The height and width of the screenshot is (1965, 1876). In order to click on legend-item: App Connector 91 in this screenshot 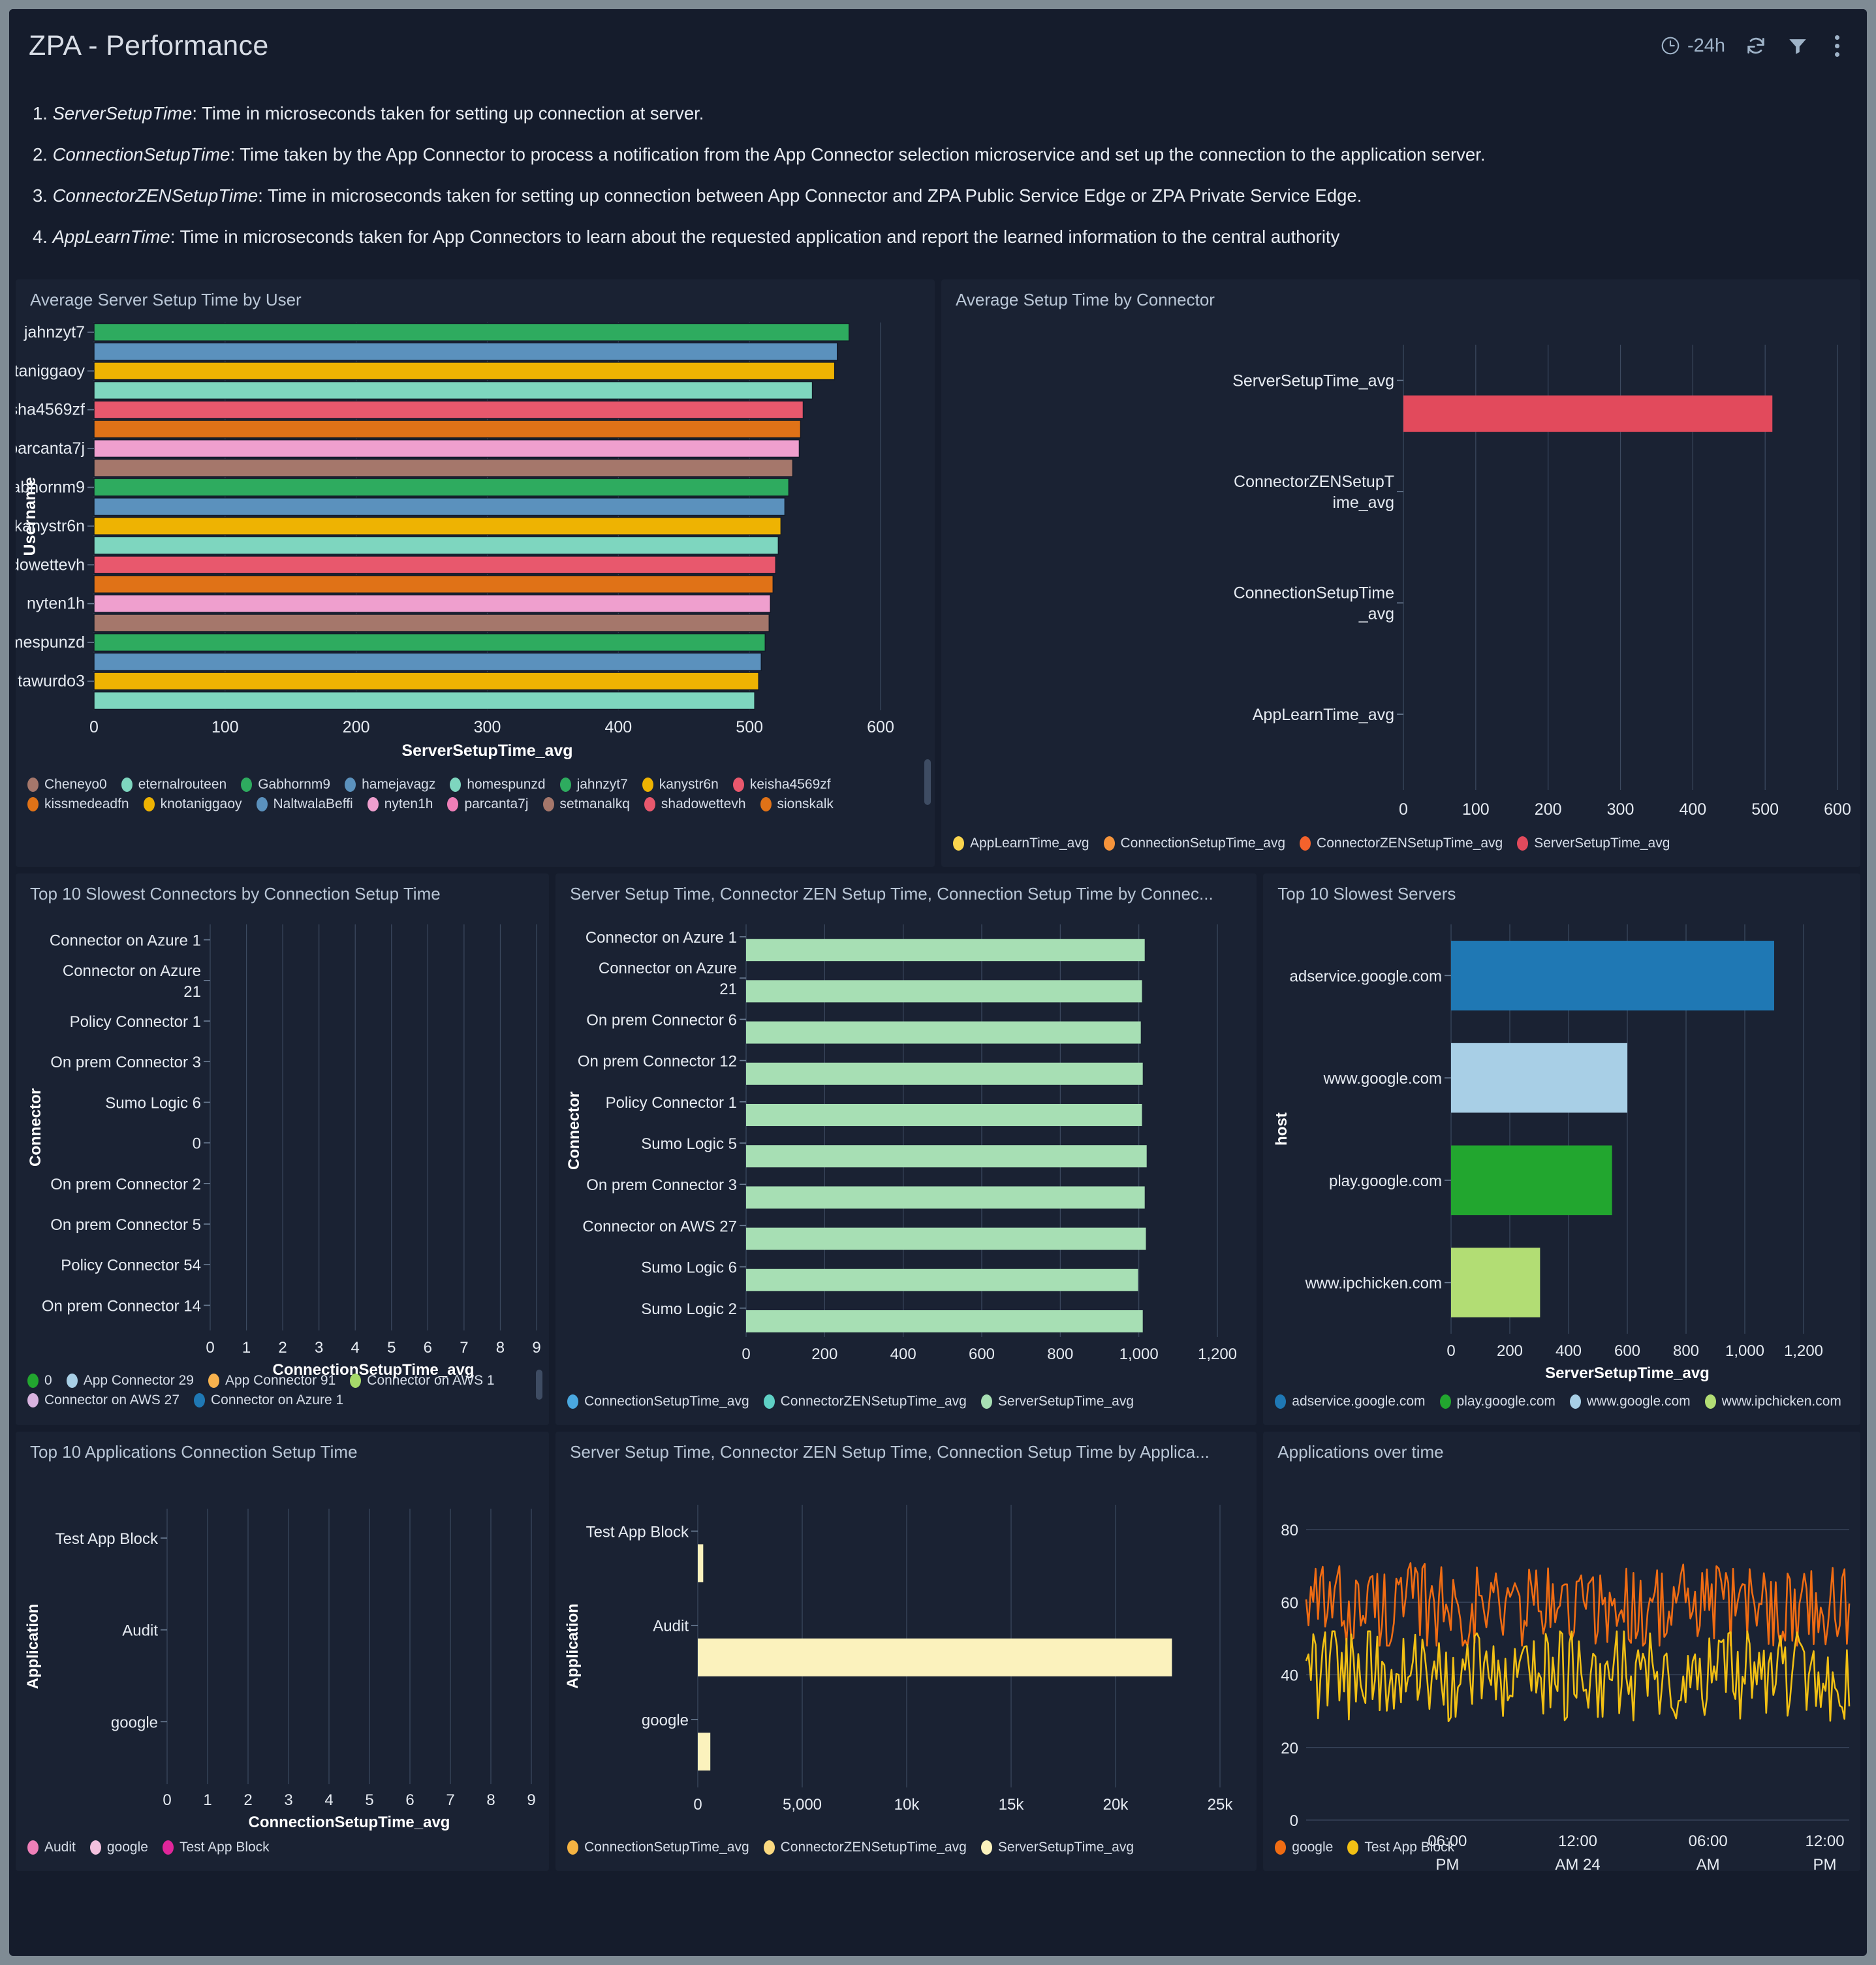, I will do `click(272, 1381)`.